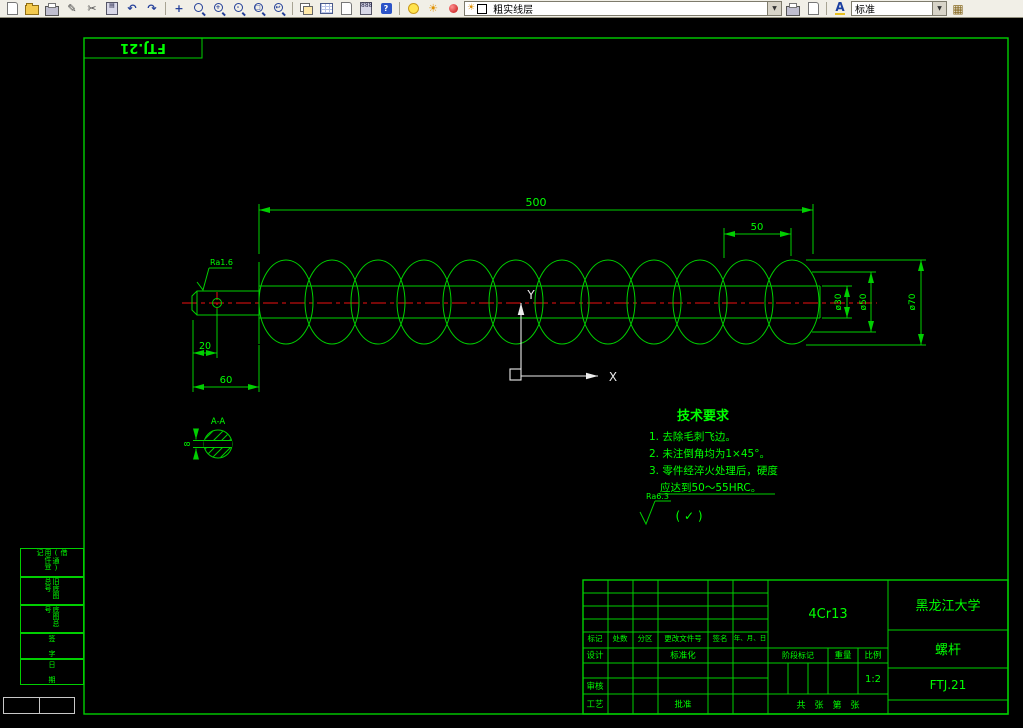  I want to click on tb-sign: 签名, so click(720, 638).